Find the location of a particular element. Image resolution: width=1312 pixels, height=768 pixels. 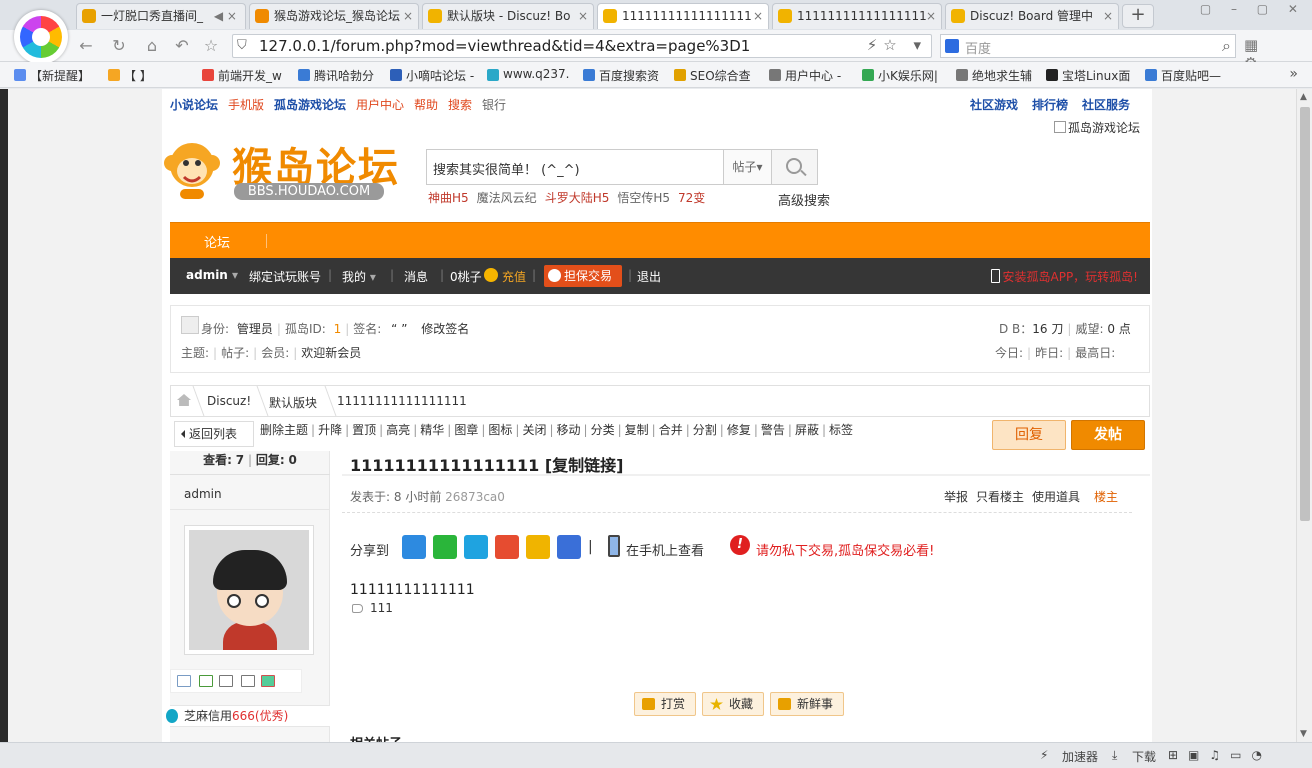

bookmark-item: 百度贴吧— is located at coordinates (1183, 75).